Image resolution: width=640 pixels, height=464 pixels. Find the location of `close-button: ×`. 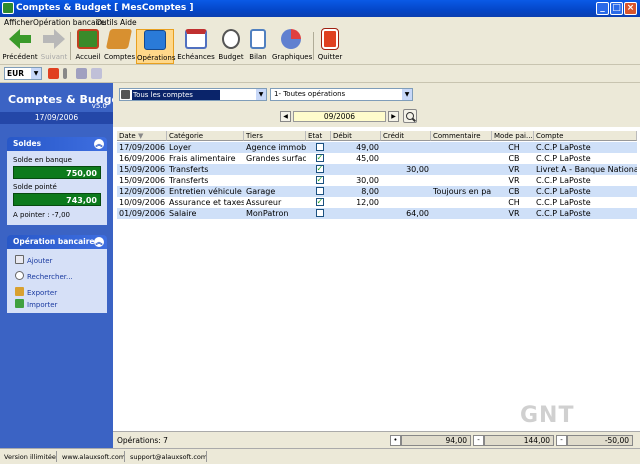

close-button: × is located at coordinates (630, 8).